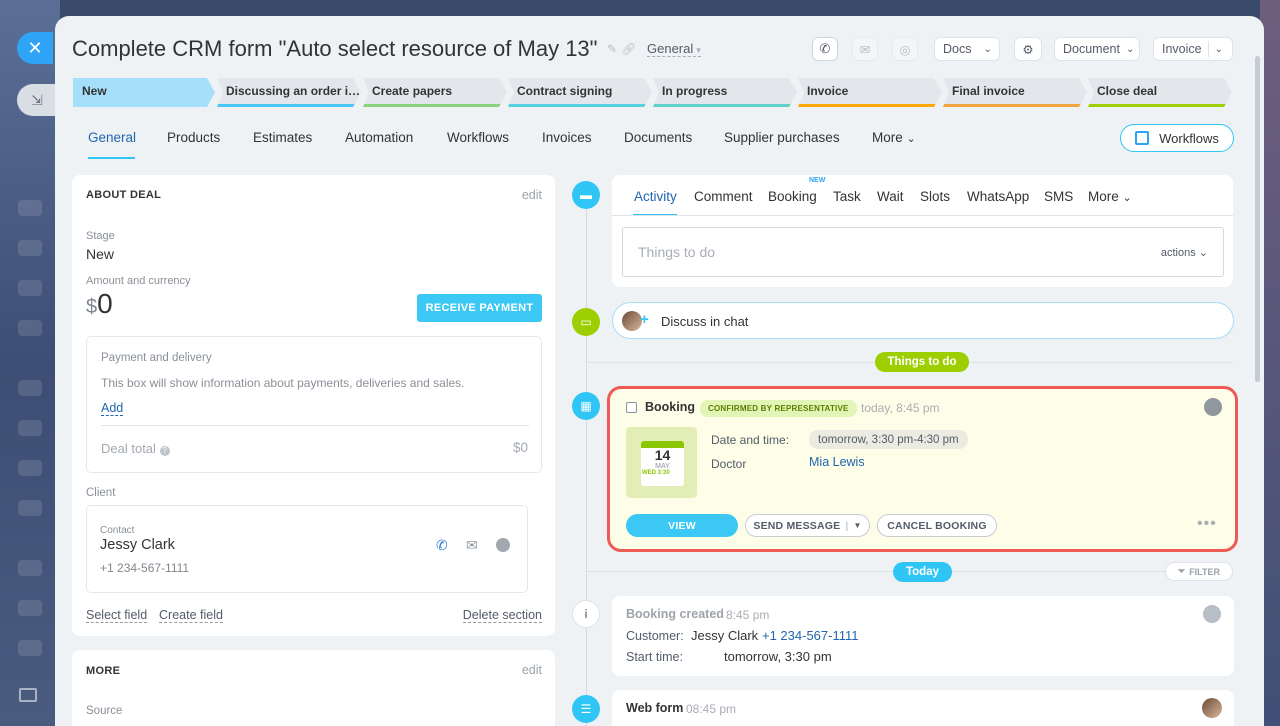  Describe the element at coordinates (191, 615) in the screenshot. I see `create-field-link: Create field` at that location.